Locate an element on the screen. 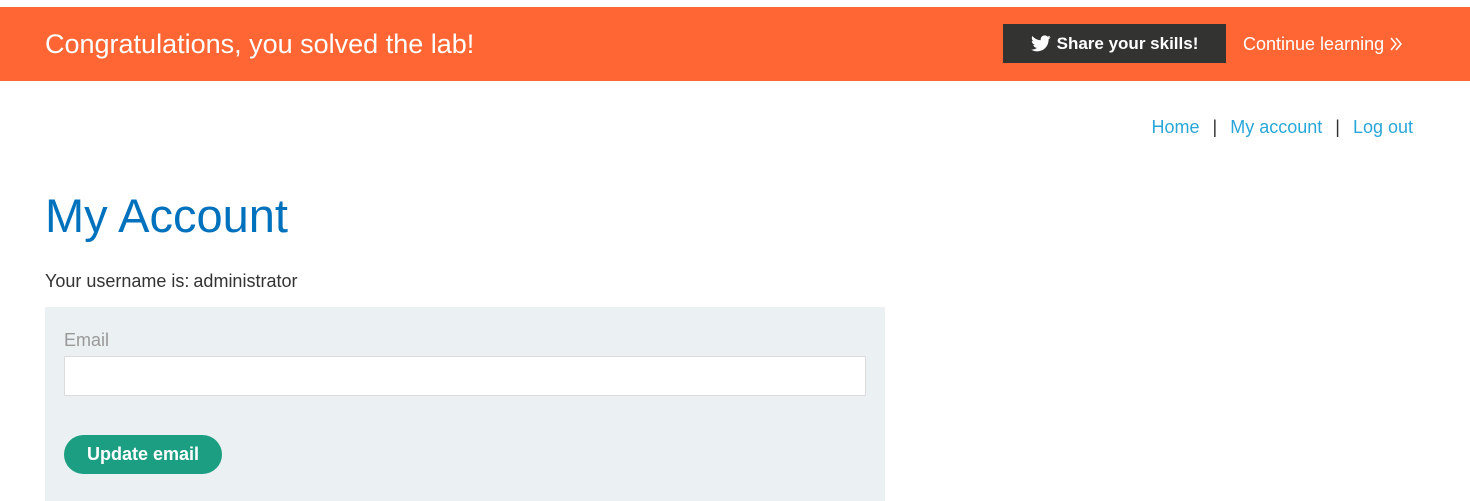  page-title: My Account is located at coordinates (166, 215).